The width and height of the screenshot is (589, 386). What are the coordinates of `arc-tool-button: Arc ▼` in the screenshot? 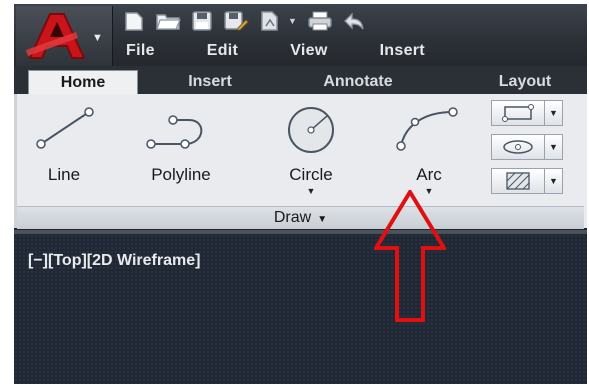 It's located at (429, 150).